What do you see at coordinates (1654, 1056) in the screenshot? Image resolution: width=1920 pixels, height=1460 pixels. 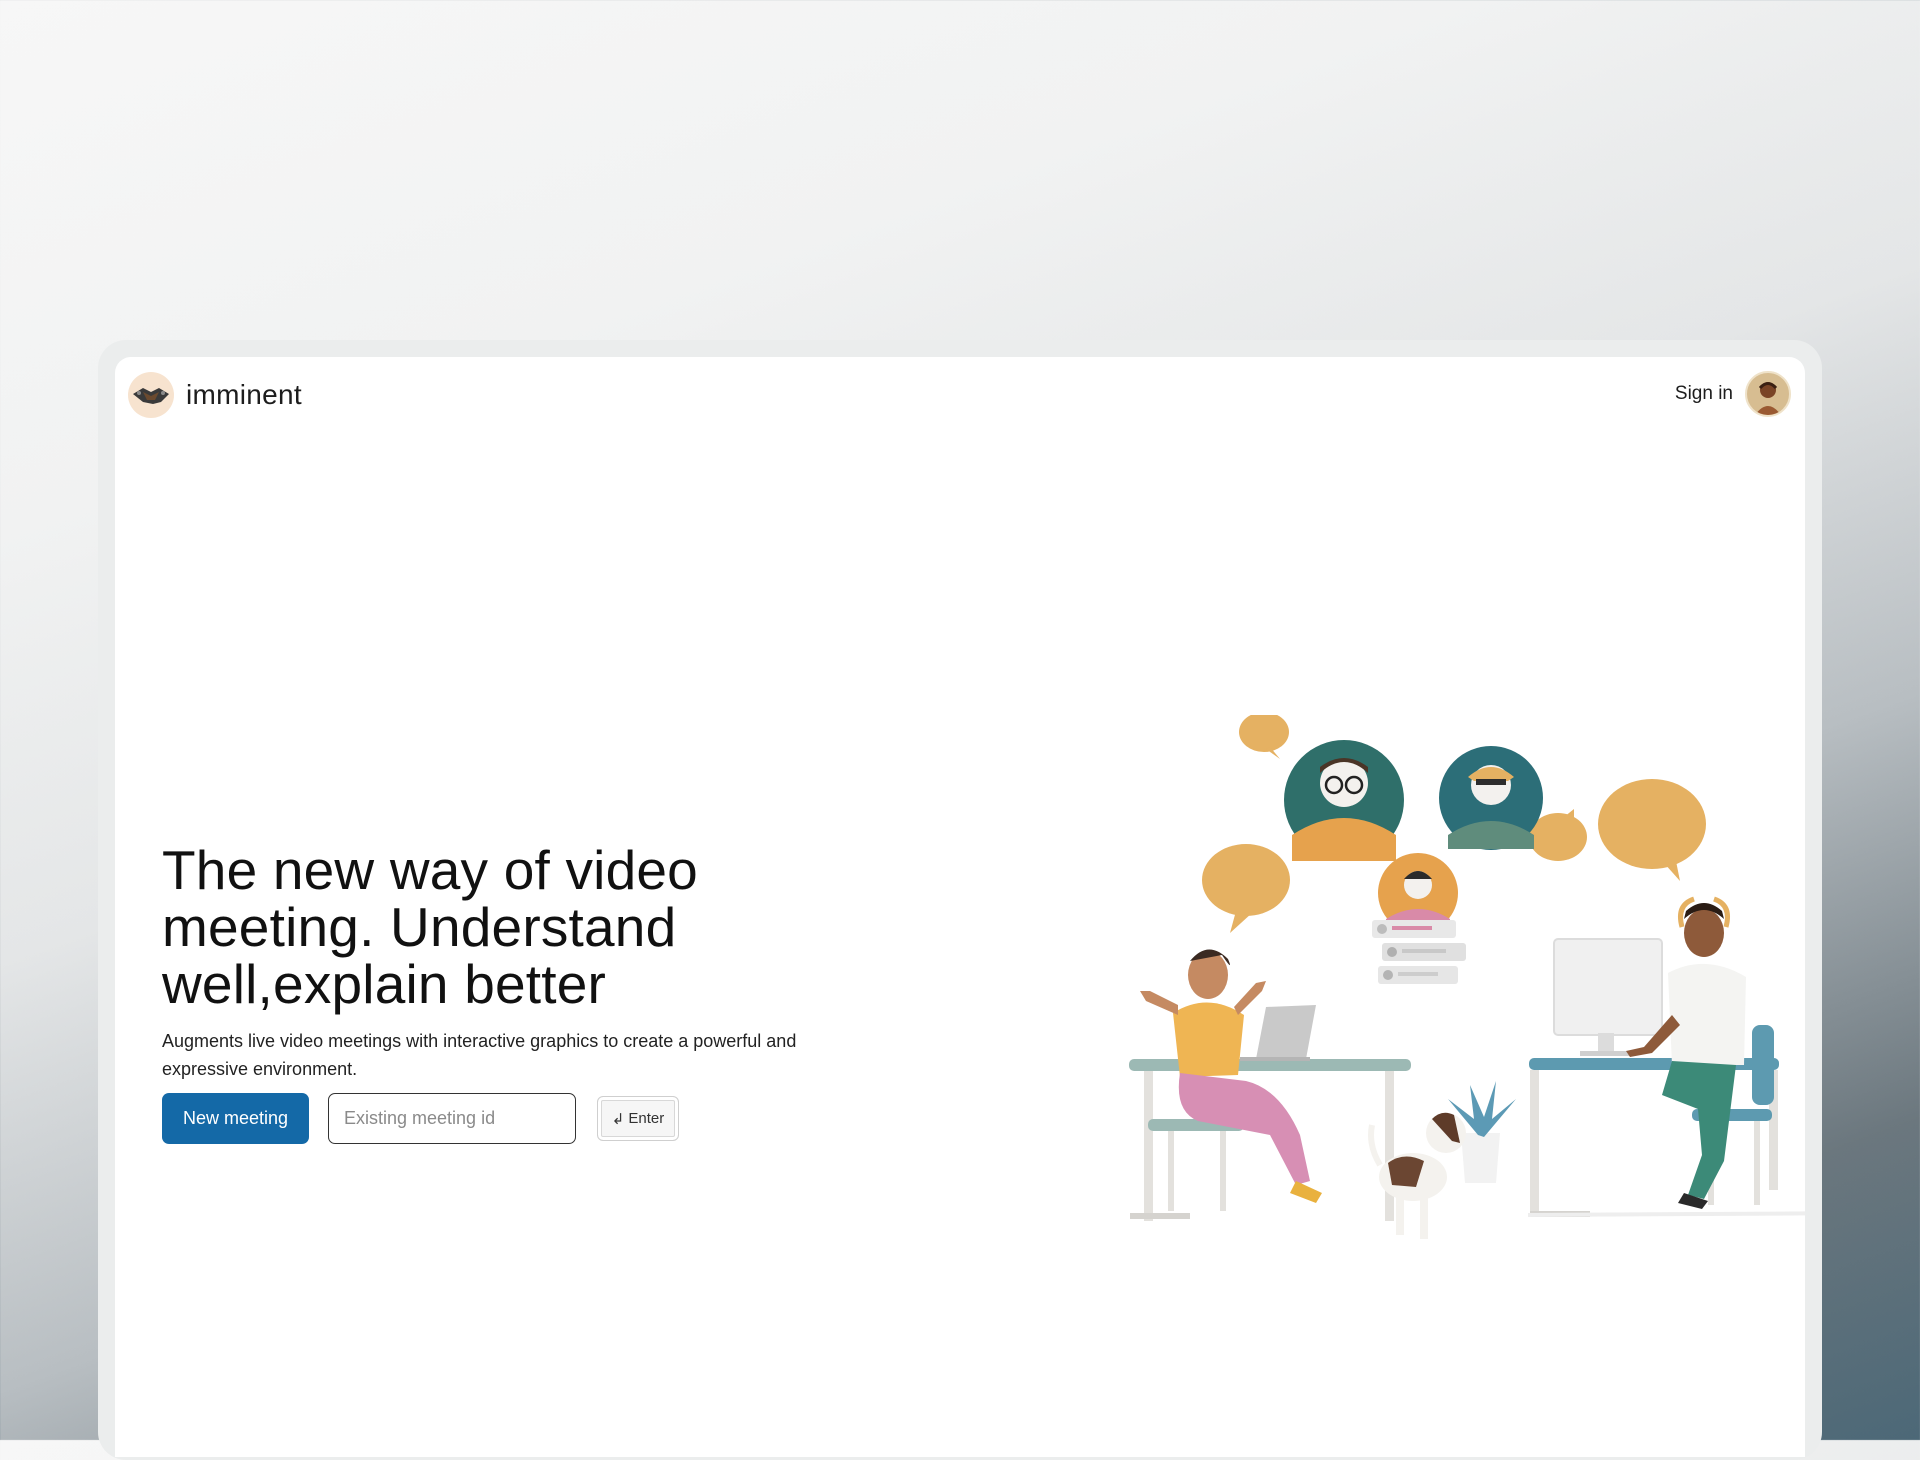 I see `man-at-desk-illustration` at bounding box center [1654, 1056].